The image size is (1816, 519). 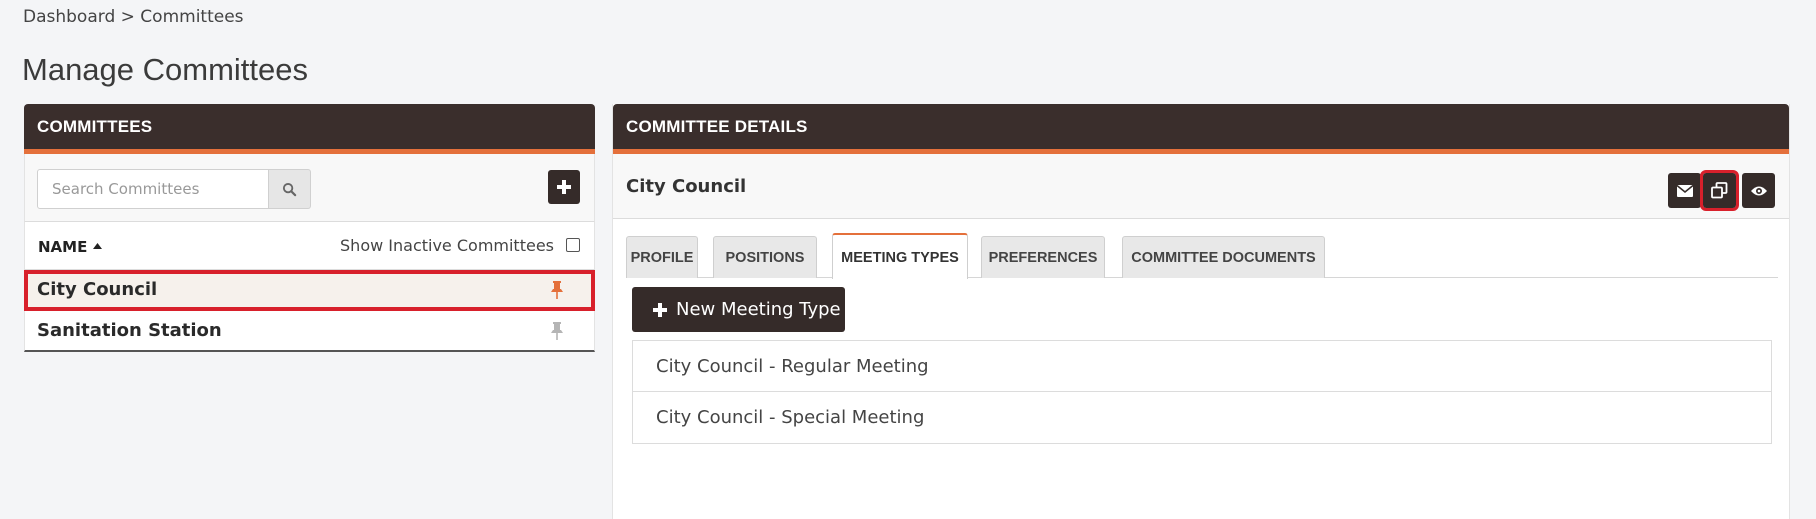 I want to click on add-committee-button, so click(x=564, y=187).